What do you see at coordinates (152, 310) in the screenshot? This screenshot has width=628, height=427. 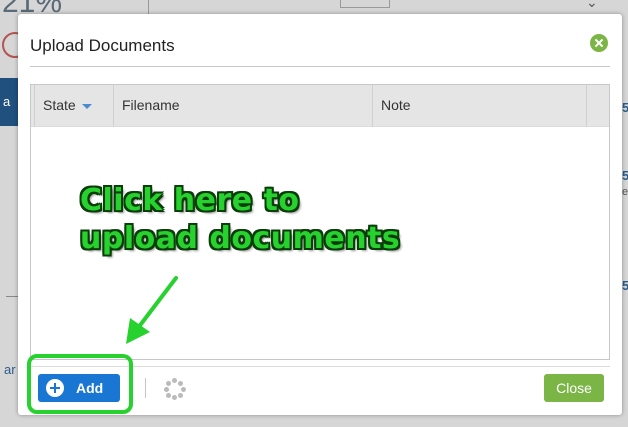 I see `annotation-arrow-icon` at bounding box center [152, 310].